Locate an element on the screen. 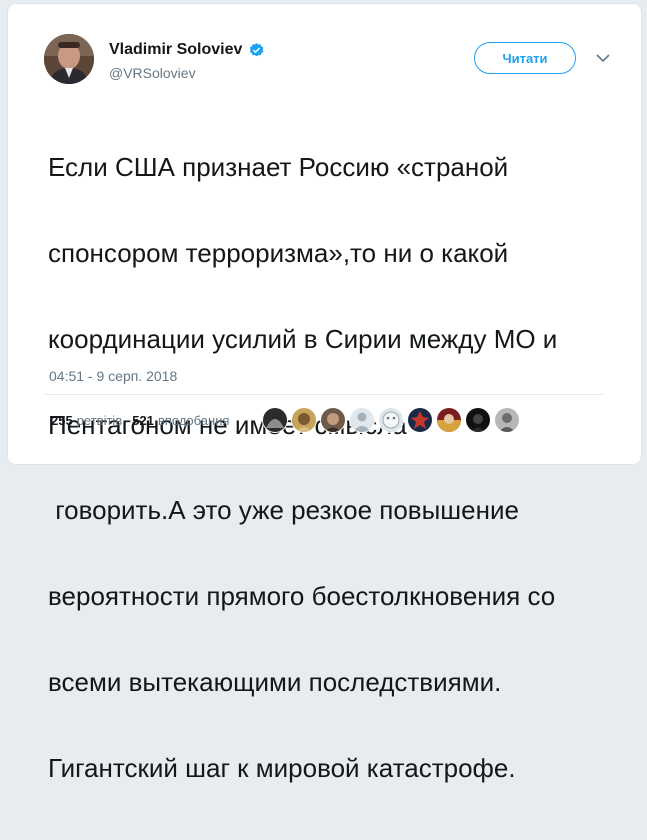 The height and width of the screenshot is (840, 647). likes-count: 521 is located at coordinates (143, 420).